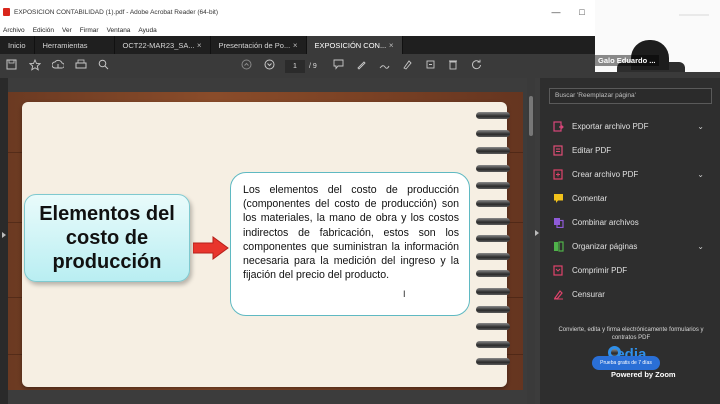 This screenshot has width=720, height=404. Describe the element at coordinates (590, 198) in the screenshot. I see `tool-label: Comentar` at that location.